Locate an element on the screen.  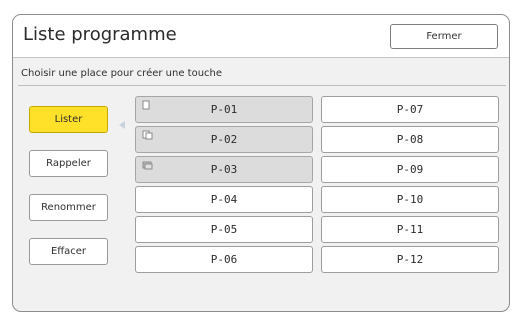
program-slot-p11: P-11 is located at coordinates (410, 229).